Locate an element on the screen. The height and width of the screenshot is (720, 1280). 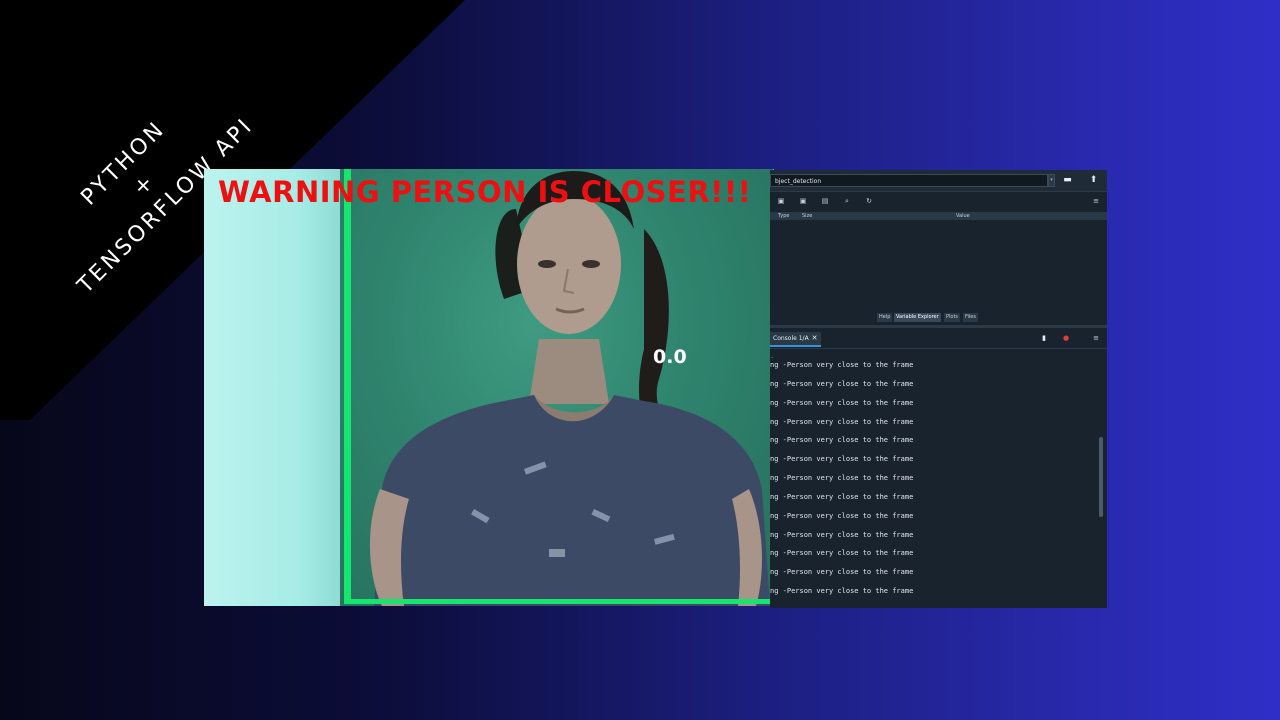
console-scrollbar is located at coordinates (1101, 476).